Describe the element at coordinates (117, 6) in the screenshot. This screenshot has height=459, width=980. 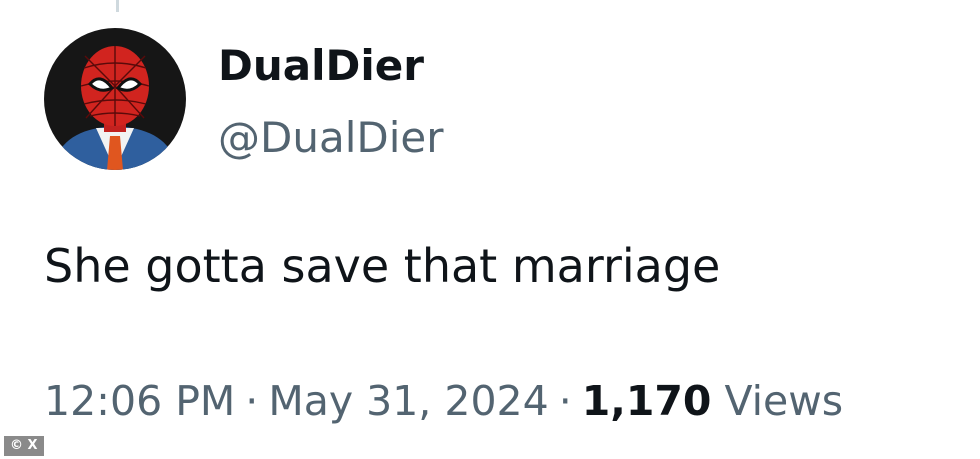
I see `thread-connector-line` at that location.